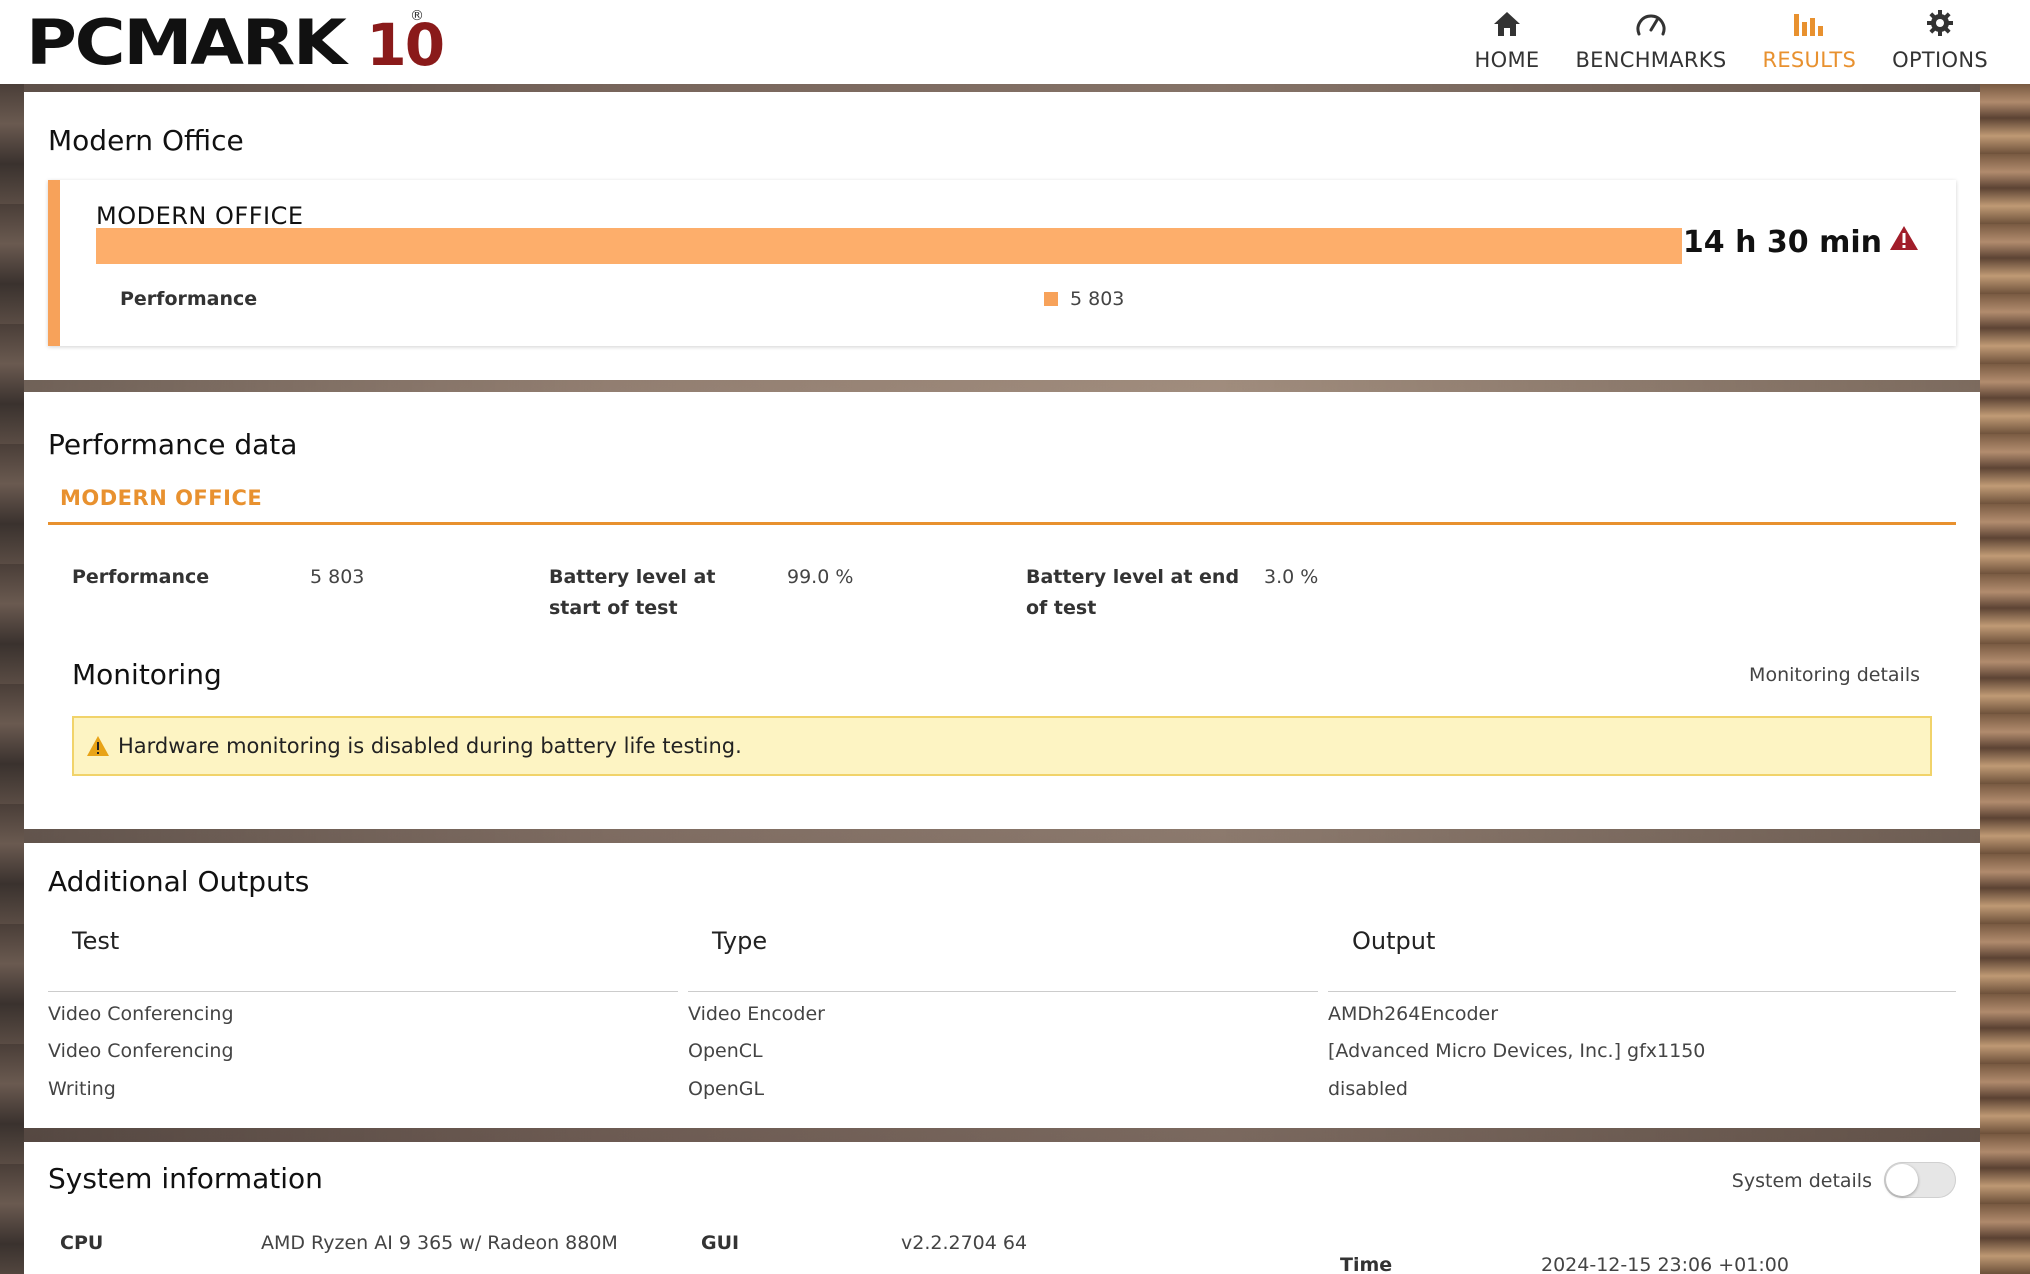 The width and height of the screenshot is (2030, 1274). I want to click on time-value: 2024-12-15 23:06 +01:00, so click(1665, 1264).